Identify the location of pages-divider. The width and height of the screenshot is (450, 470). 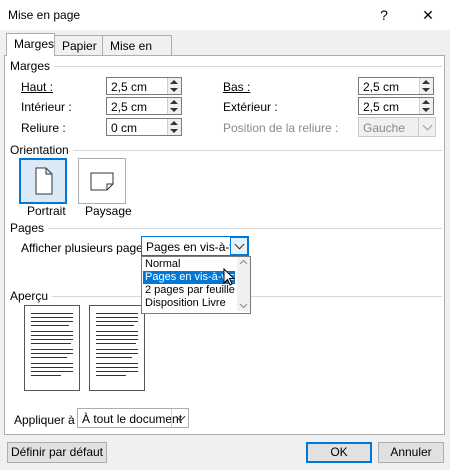
(226, 228).